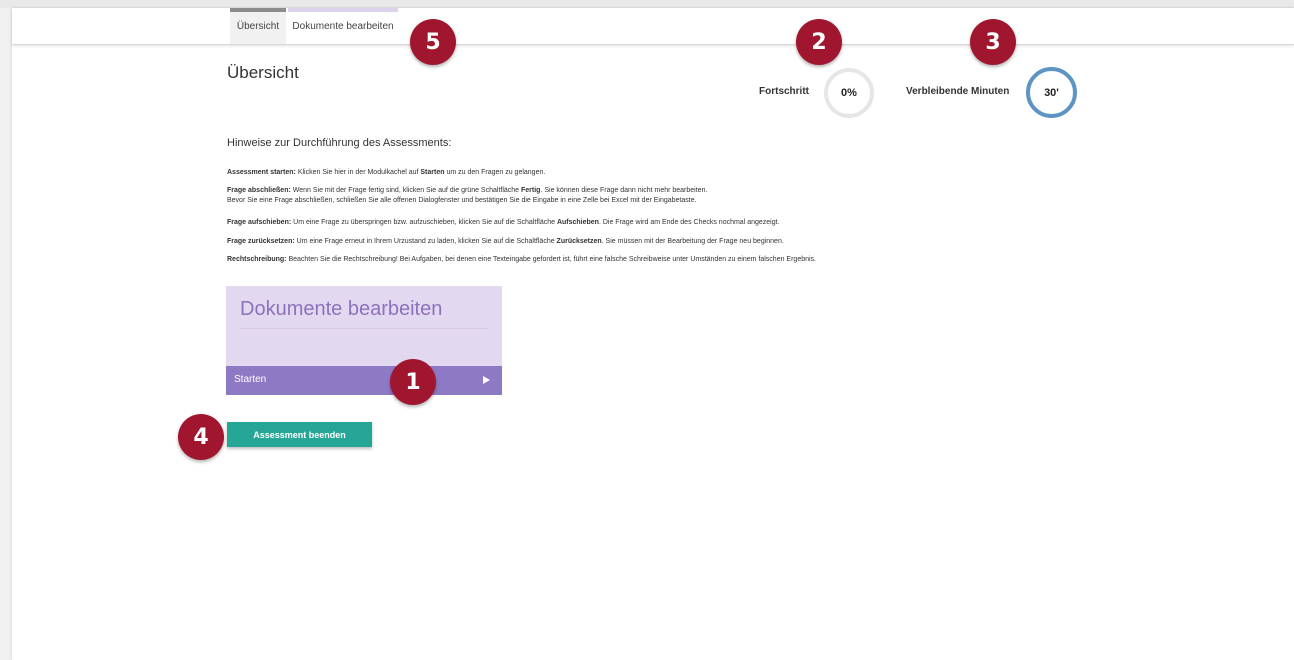 This screenshot has height=660, width=1294. What do you see at coordinates (653, 26) in the screenshot?
I see `tab-bar: Übersicht Dokumente bearbeiten` at bounding box center [653, 26].